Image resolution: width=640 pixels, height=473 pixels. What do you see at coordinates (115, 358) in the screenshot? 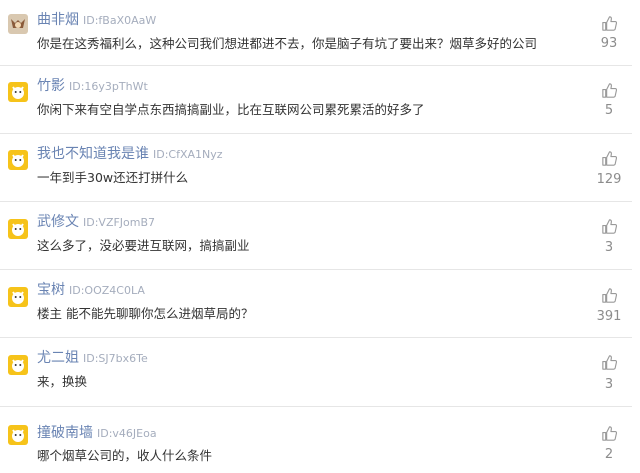
I see `user-id: ID:SJ7bx6Te` at bounding box center [115, 358].